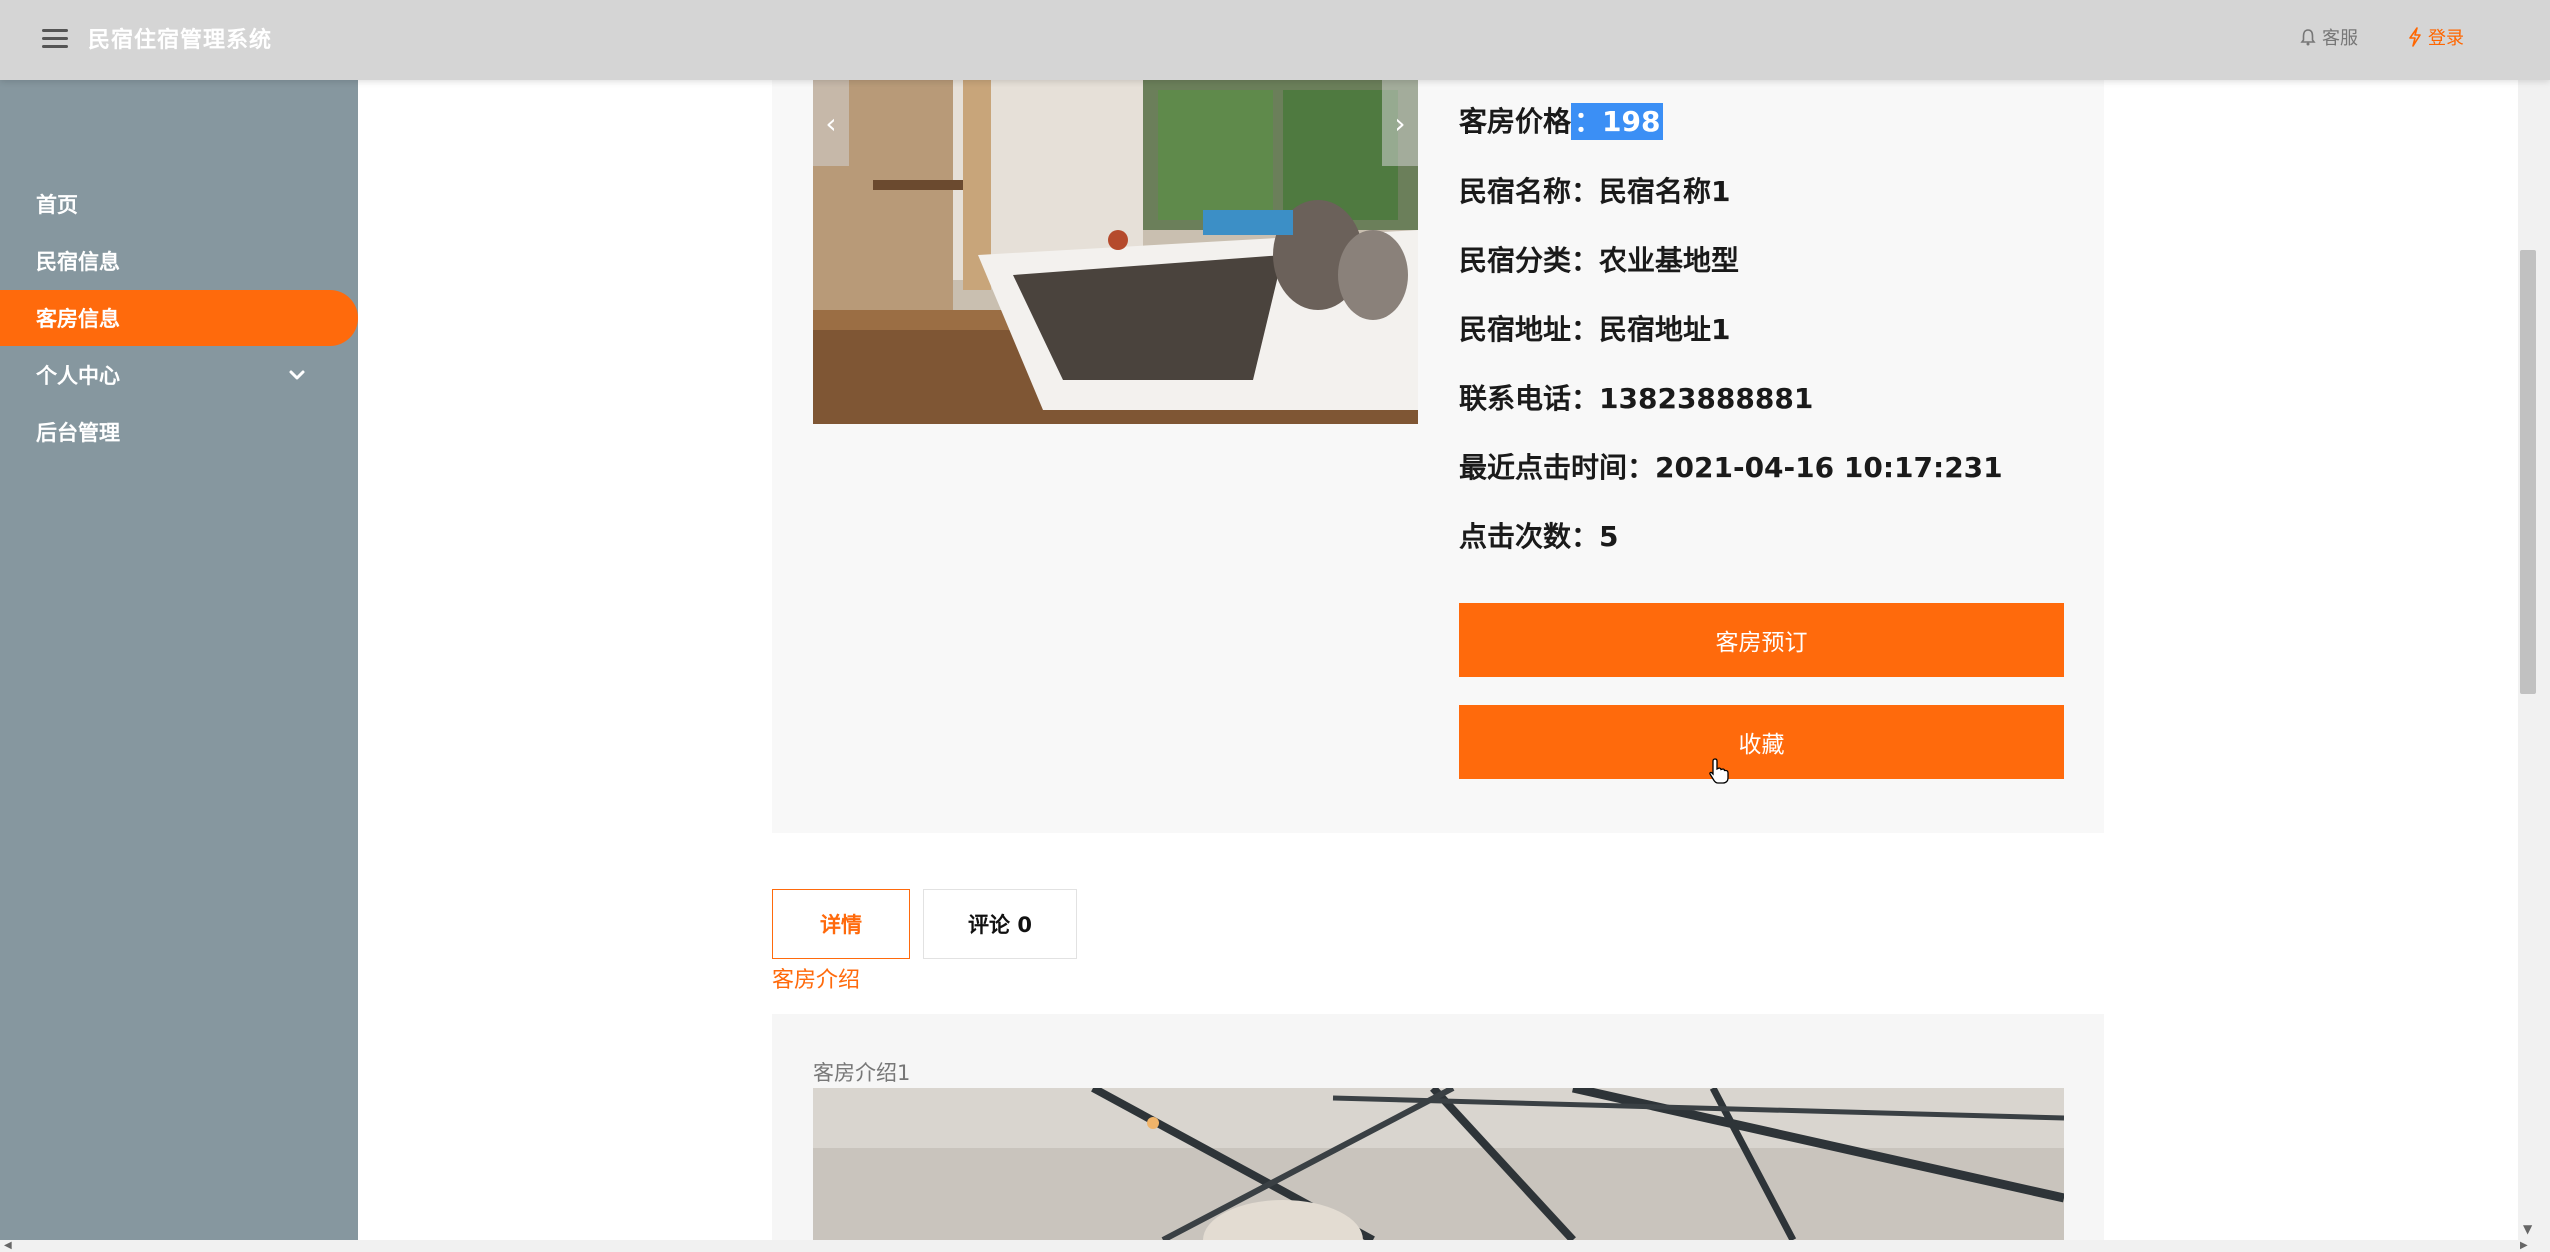 The width and height of the screenshot is (2550, 1252). I want to click on scroll-down-arrow-icon: ▼, so click(2527, 1229).